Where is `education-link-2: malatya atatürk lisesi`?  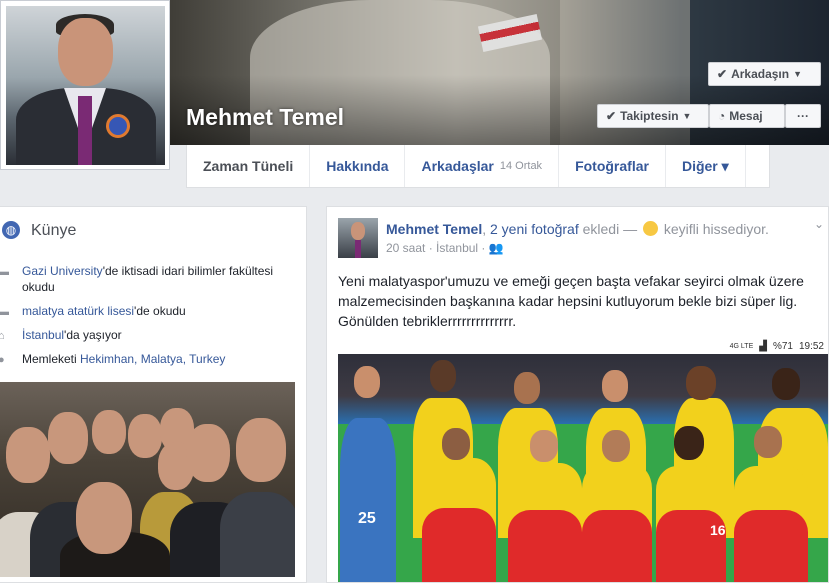
education-link-2: malatya atatürk lisesi is located at coordinates (78, 311).